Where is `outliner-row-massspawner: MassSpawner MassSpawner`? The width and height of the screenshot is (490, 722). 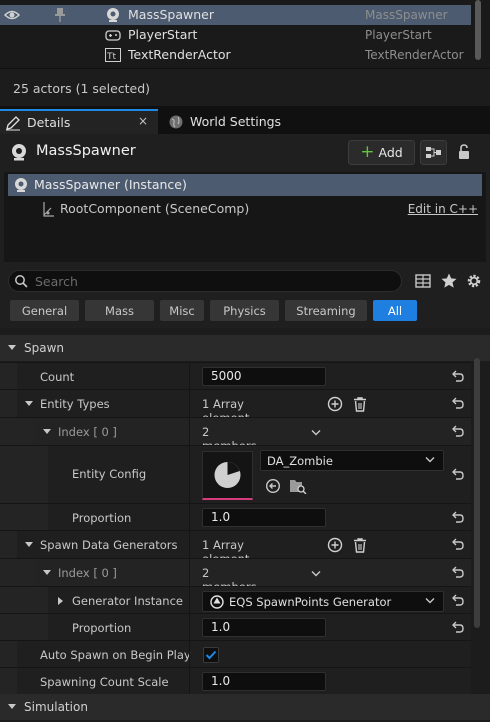
outliner-row-massspawner: MassSpawner MassSpawner is located at coordinates (235, 15).